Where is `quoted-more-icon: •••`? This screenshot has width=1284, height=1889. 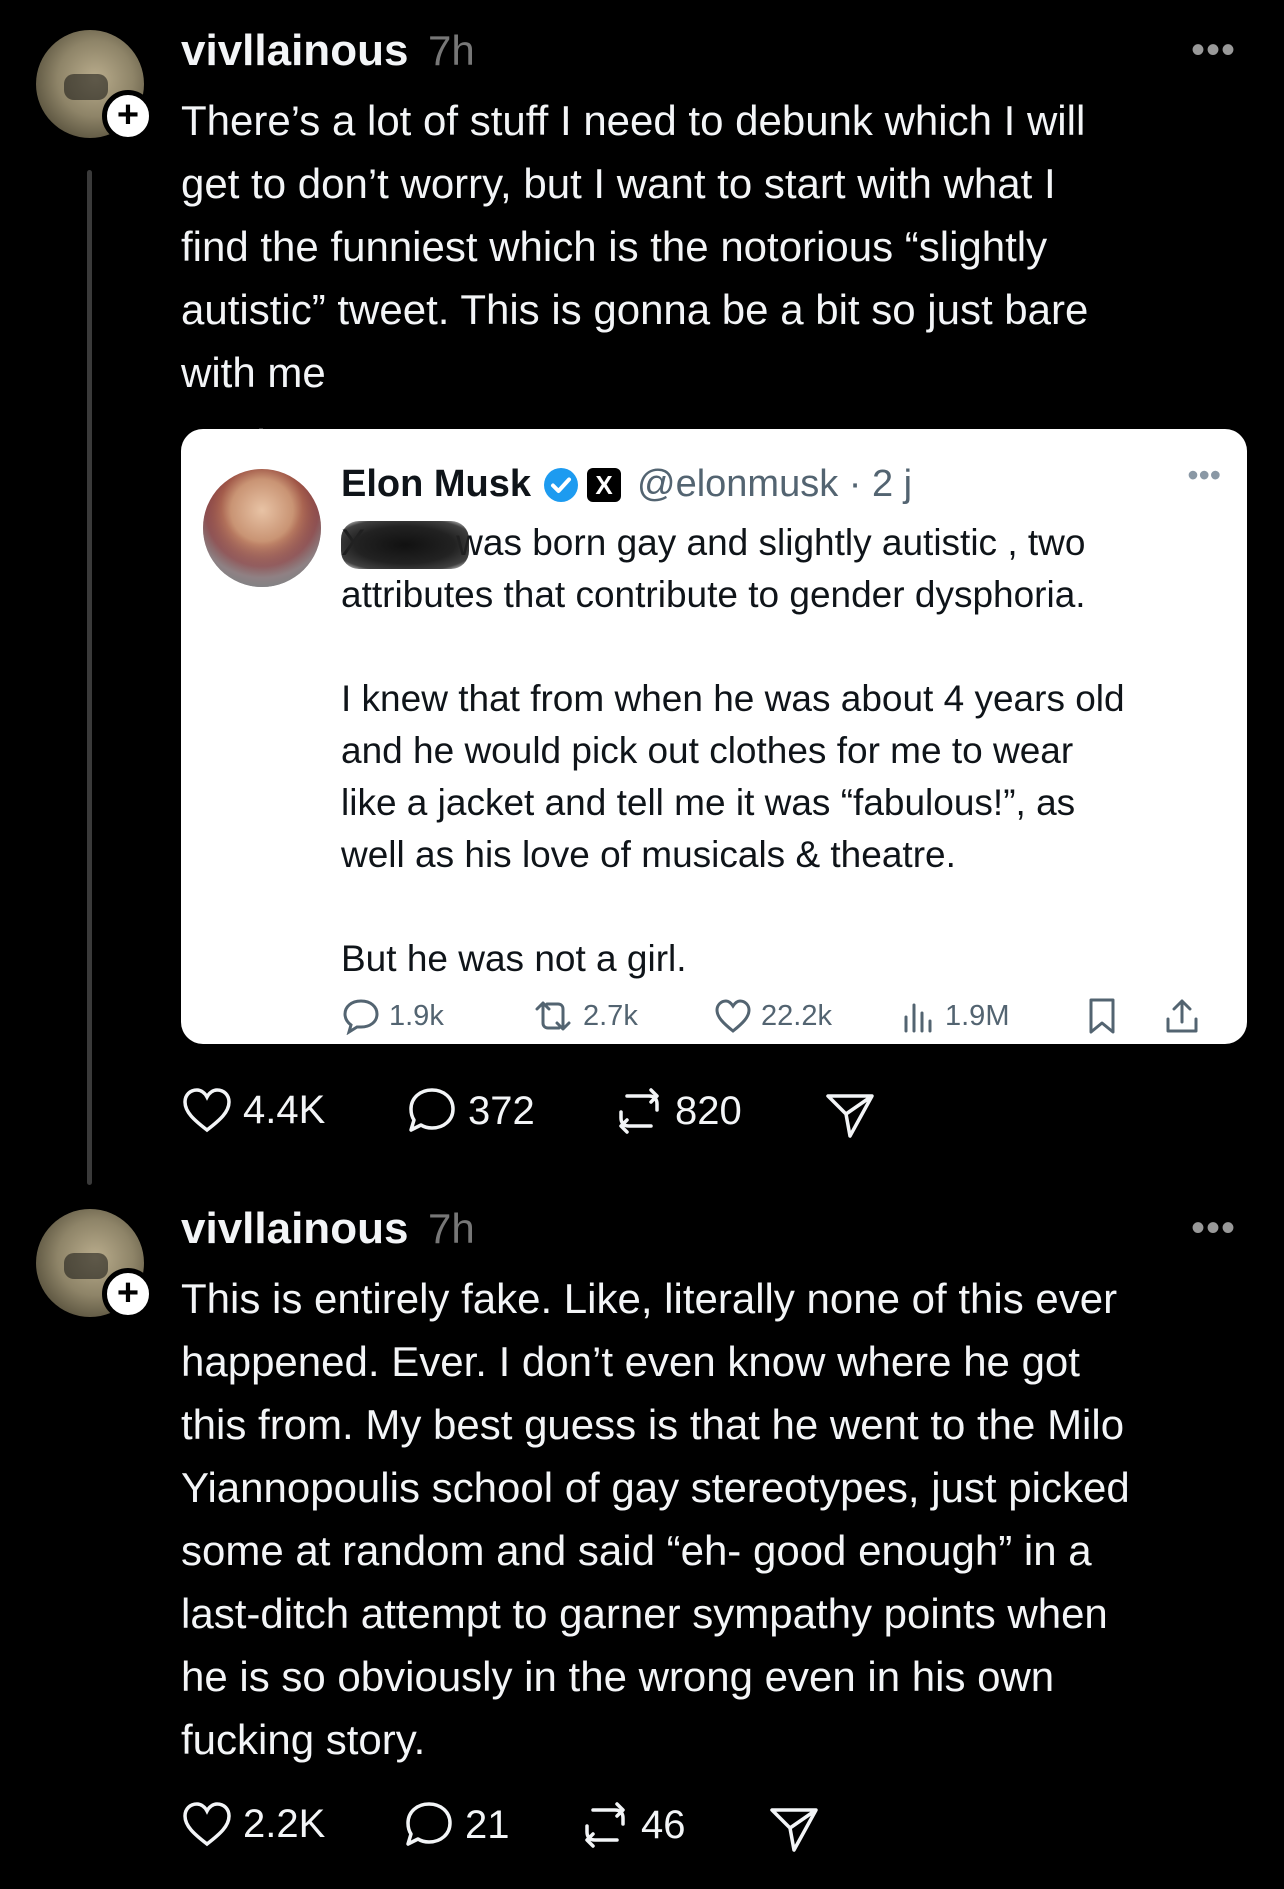 quoted-more-icon: ••• is located at coordinates (1204, 475).